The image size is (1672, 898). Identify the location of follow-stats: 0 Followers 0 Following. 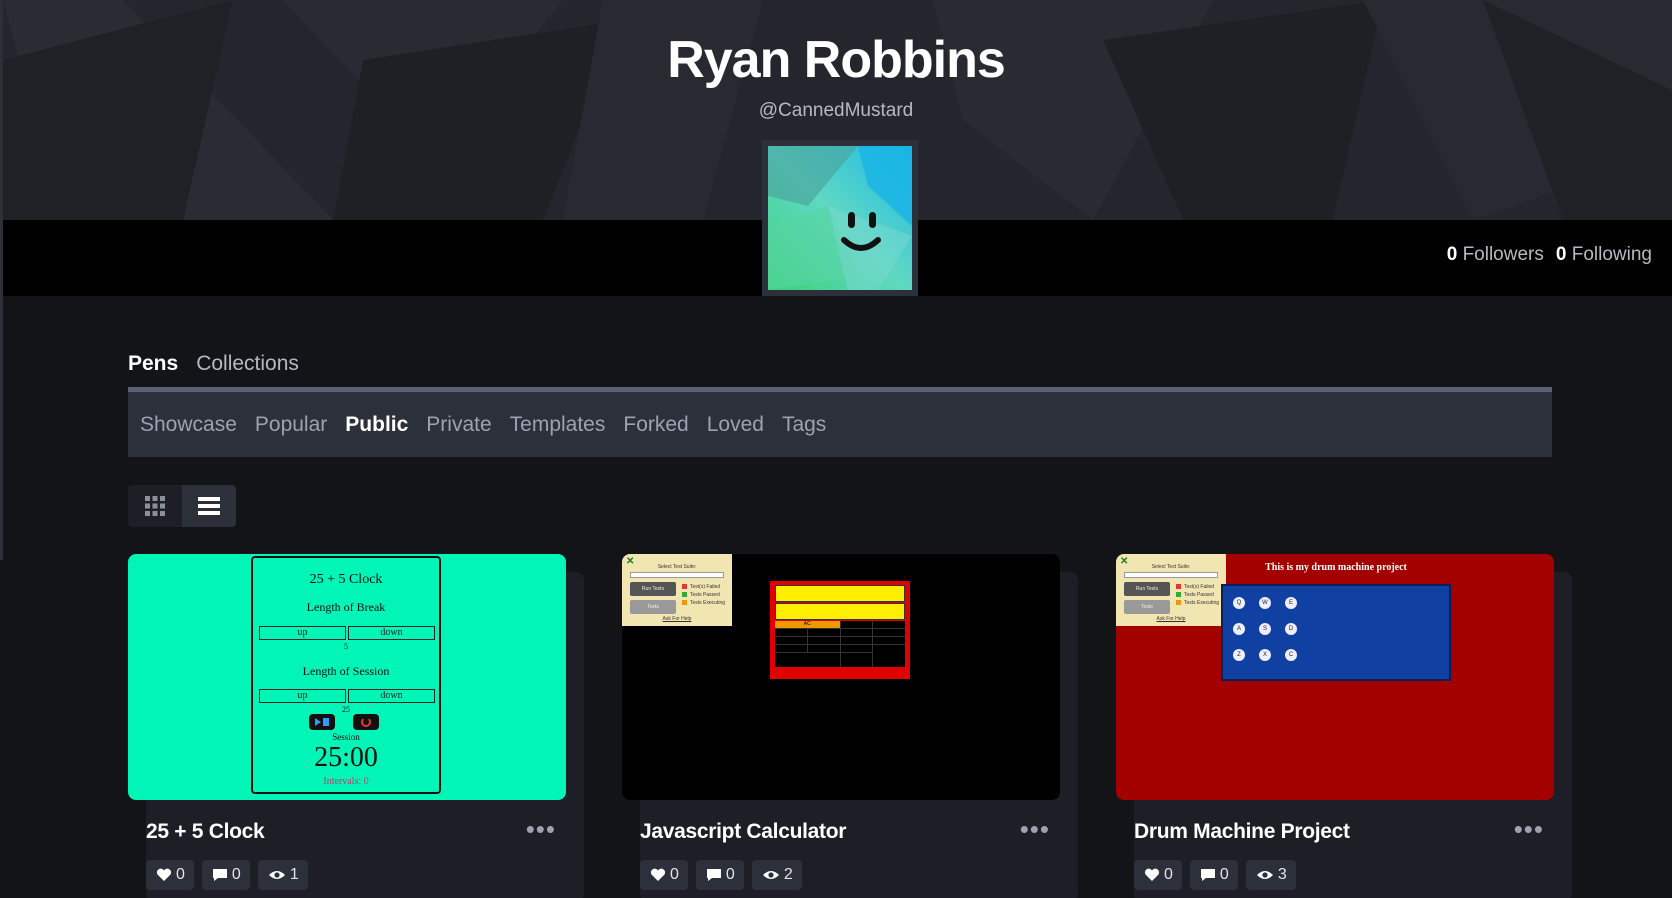
(1549, 255).